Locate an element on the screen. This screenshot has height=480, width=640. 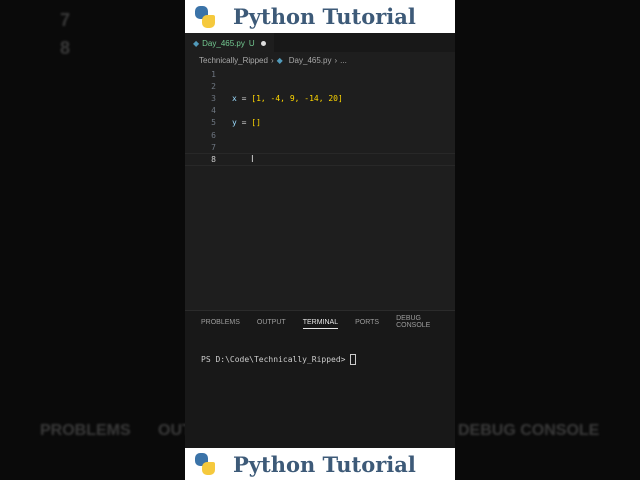
line-number: 8 is located at coordinates (213, 159).